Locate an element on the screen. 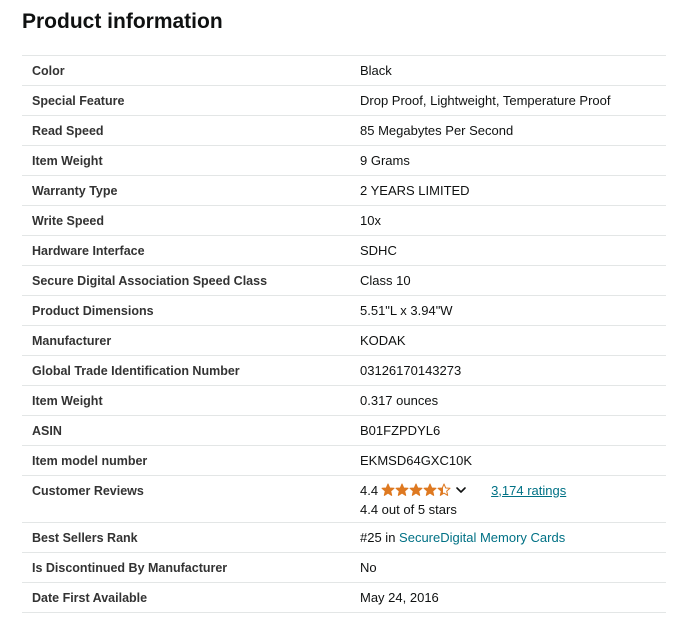 The width and height of the screenshot is (685, 632). table-row: Color Black is located at coordinates (344, 70).